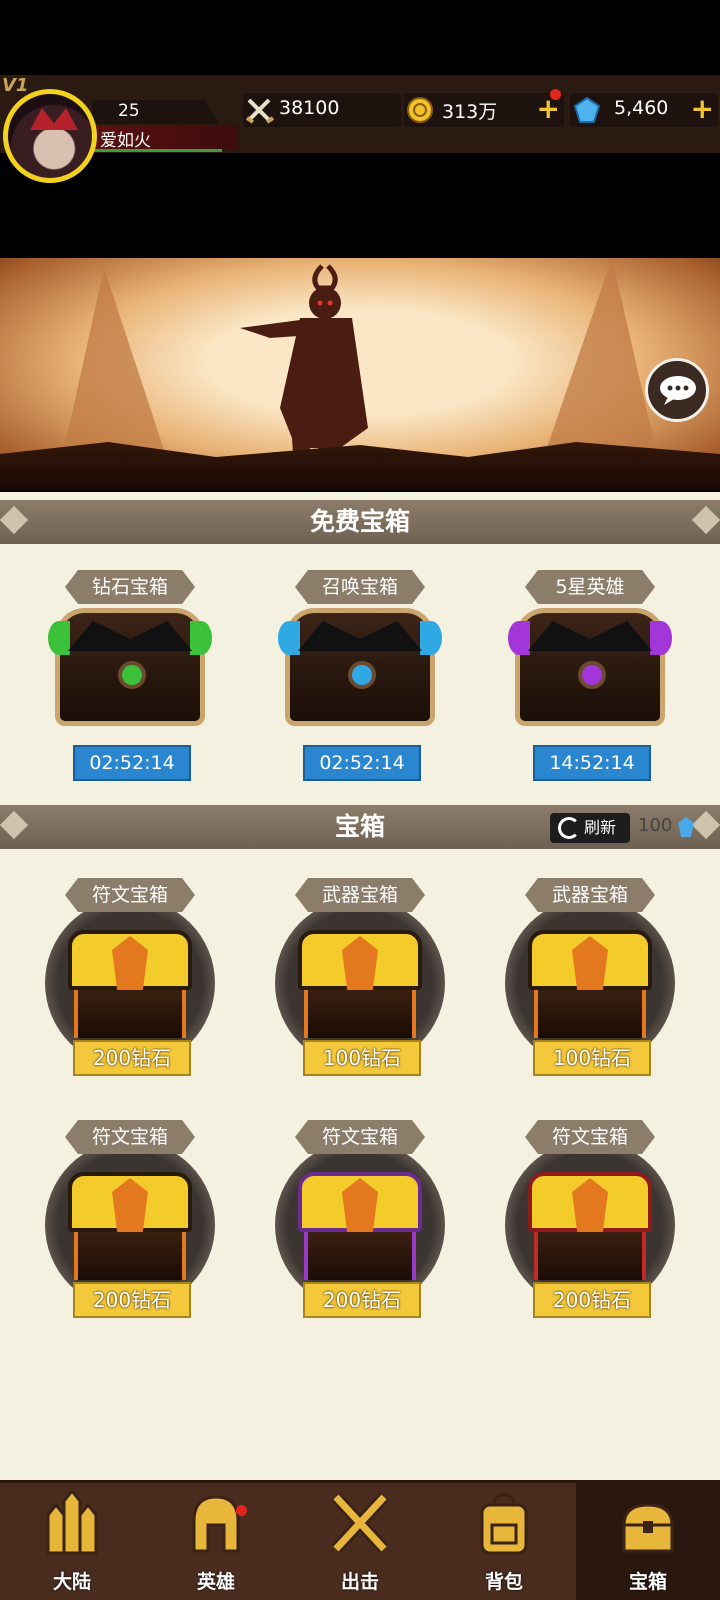 The height and width of the screenshot is (1600, 720). I want to click on avatar-horn, so click(54, 119).